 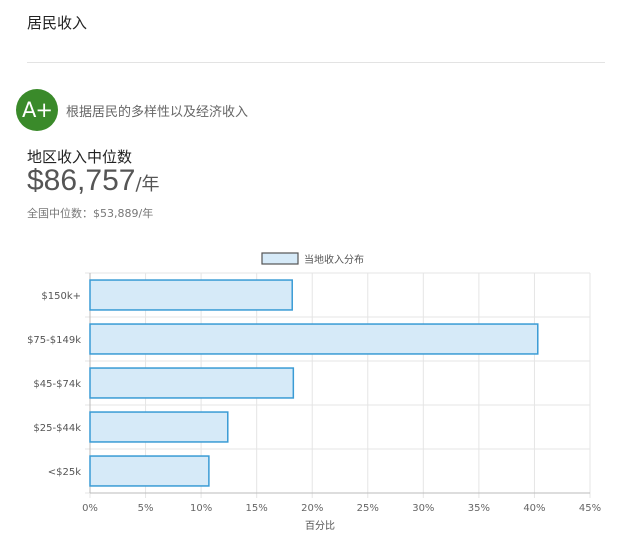 What do you see at coordinates (334, 259) in the screenshot?
I see `legend-label: 当地收入分布` at bounding box center [334, 259].